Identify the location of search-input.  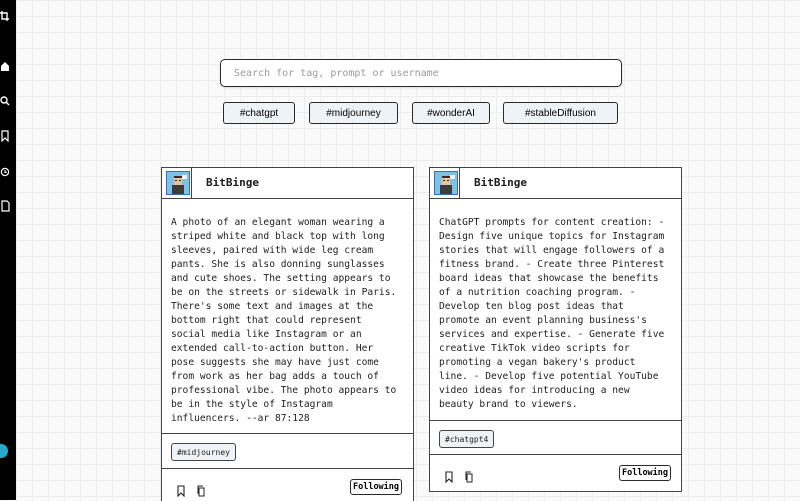
(424, 73).